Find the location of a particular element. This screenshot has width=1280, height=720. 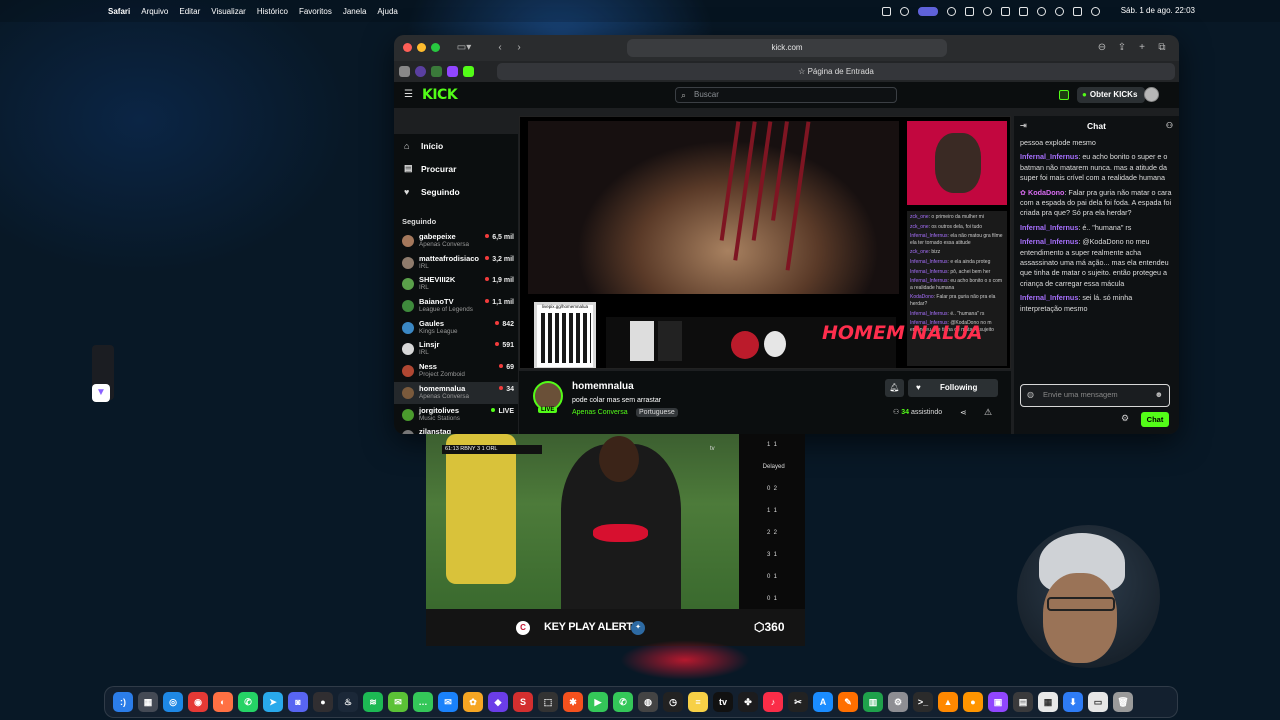

new-tab-icon: + is located at coordinates (1142, 48).